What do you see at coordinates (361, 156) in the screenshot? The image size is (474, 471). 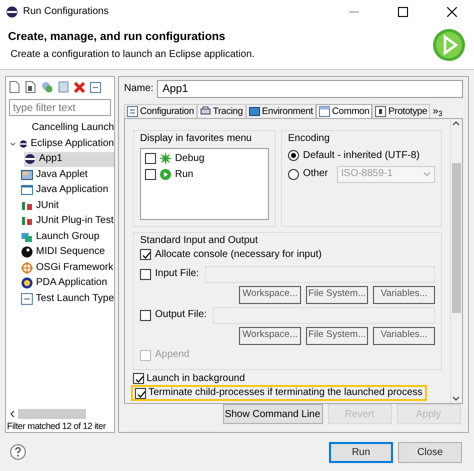 I see `radio-label: Default - inherited (UTF-8)` at bounding box center [361, 156].